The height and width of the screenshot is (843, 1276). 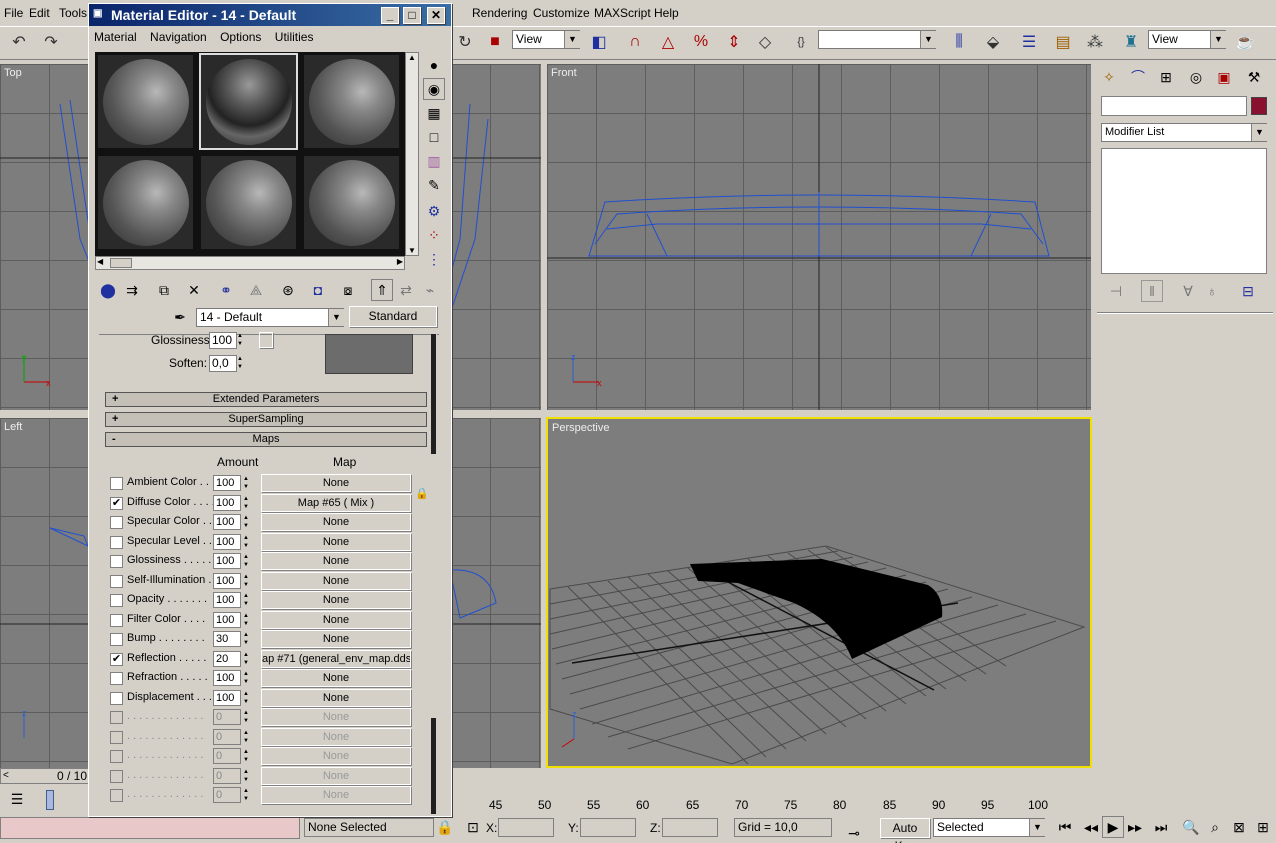 What do you see at coordinates (434, 235) in the screenshot?
I see `select-by-material-icon: ⁘` at bounding box center [434, 235].